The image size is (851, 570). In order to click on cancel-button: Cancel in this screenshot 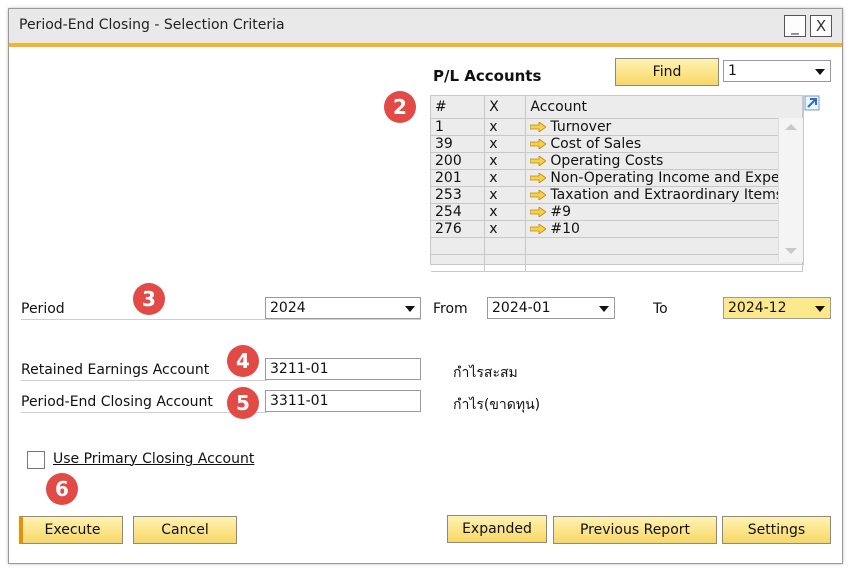, I will do `click(185, 530)`.